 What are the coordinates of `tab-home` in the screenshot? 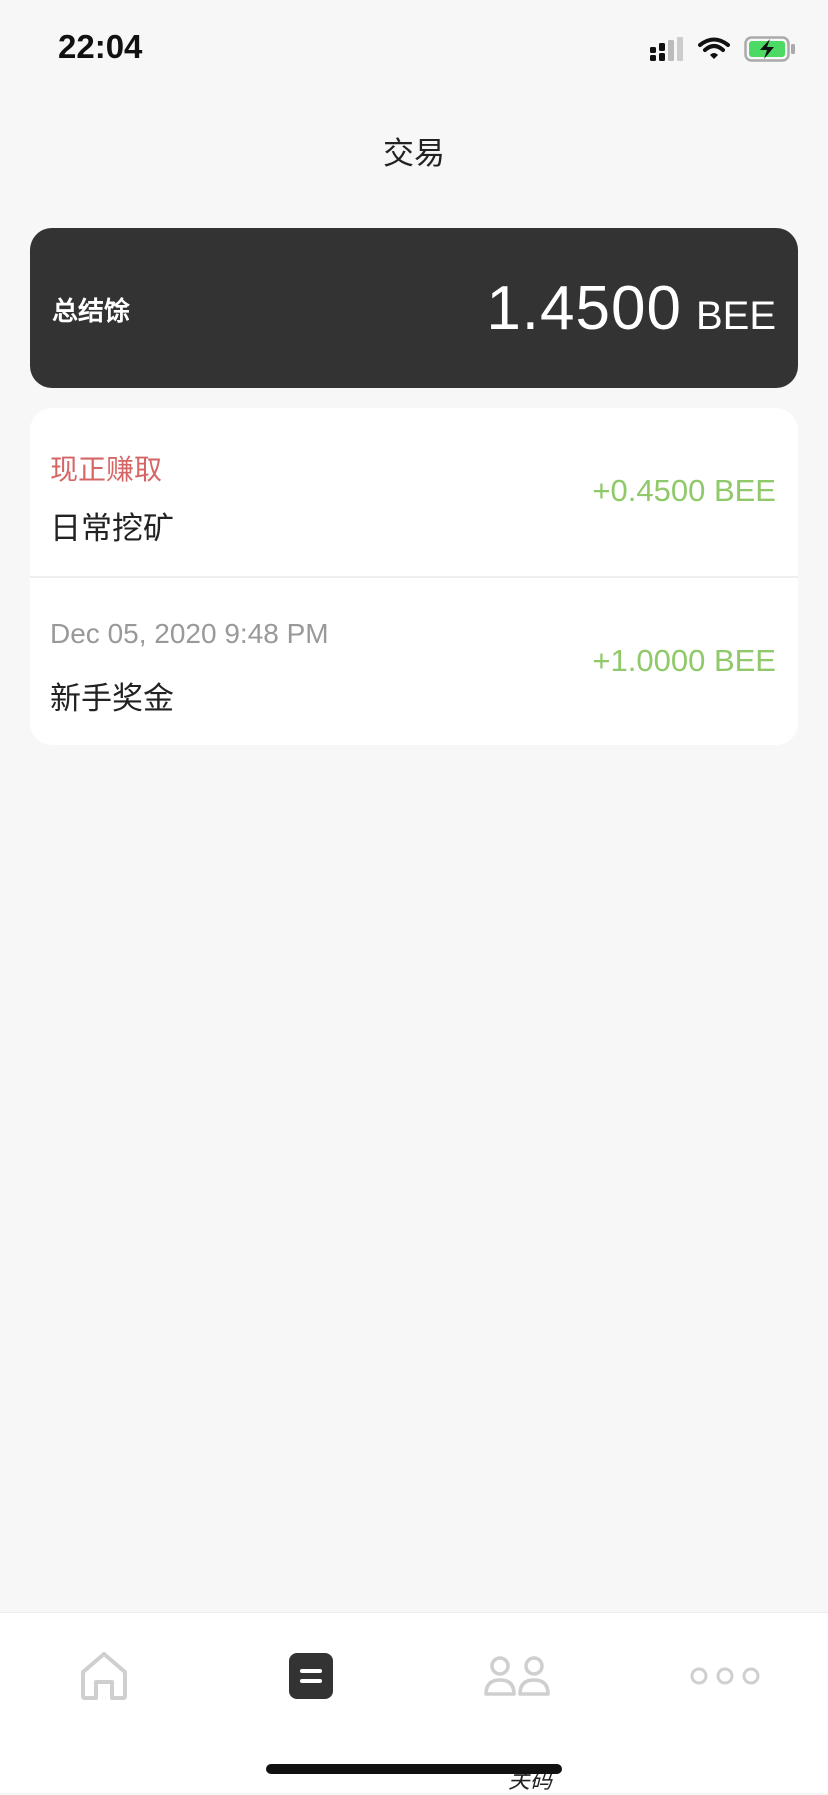 It's located at (104, 1676).